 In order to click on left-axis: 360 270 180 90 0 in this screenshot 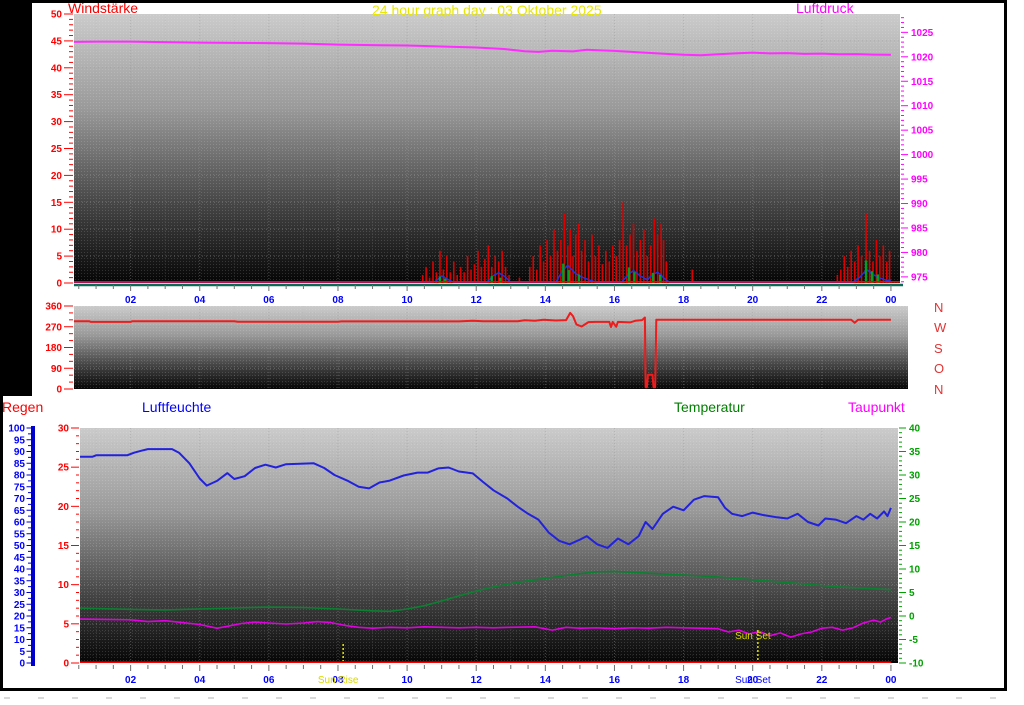, I will do `click(59, 349)`.